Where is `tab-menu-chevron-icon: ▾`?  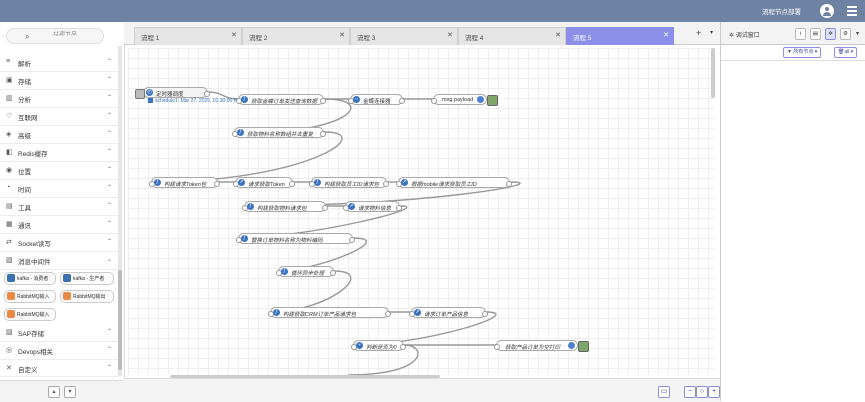
tab-menu-chevron-icon: ▾ is located at coordinates (711, 32).